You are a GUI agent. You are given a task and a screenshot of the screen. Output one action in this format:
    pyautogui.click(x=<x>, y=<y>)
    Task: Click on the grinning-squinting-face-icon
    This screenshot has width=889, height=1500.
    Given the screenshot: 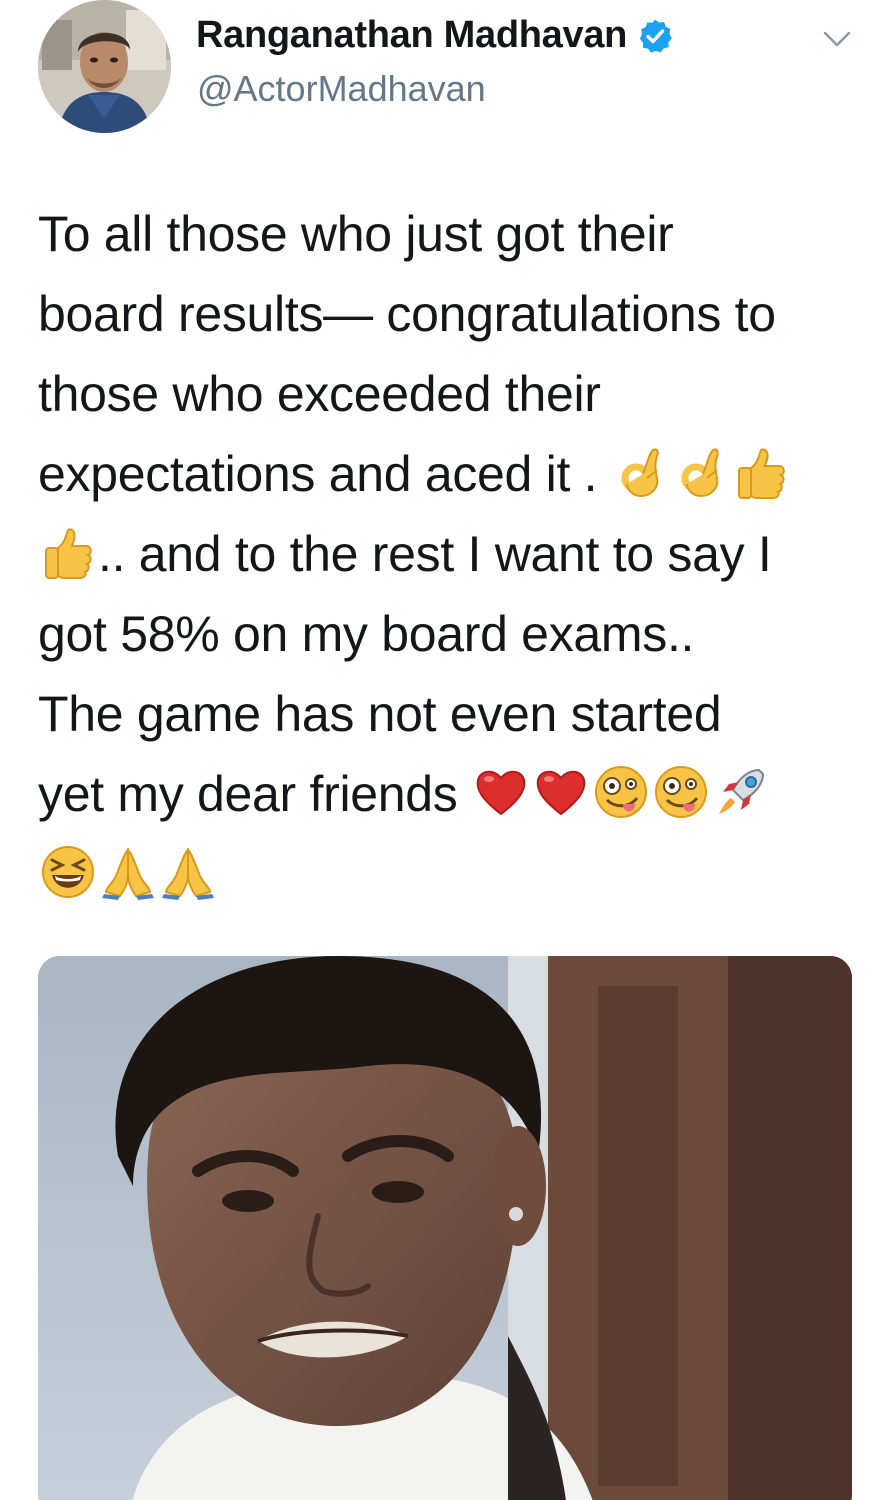 What is the action you would take?
    pyautogui.click(x=68, y=872)
    